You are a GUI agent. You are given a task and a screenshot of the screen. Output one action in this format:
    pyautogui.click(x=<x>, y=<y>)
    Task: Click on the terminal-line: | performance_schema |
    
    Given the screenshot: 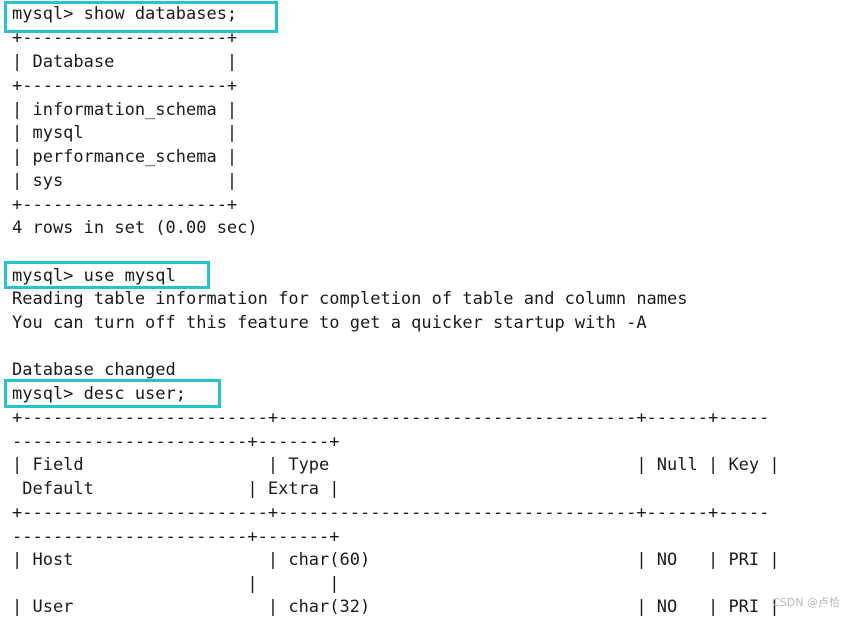 What is the action you would take?
    pyautogui.click(x=125, y=157)
    